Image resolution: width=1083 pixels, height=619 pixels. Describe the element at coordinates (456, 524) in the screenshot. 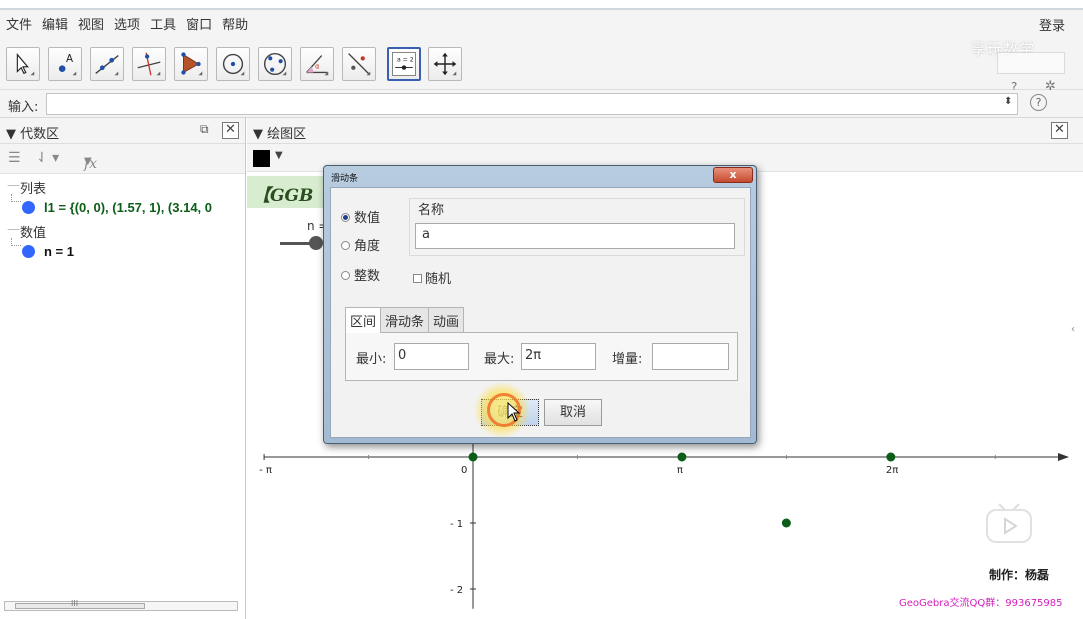

I see `y-tick-label: - 1` at that location.